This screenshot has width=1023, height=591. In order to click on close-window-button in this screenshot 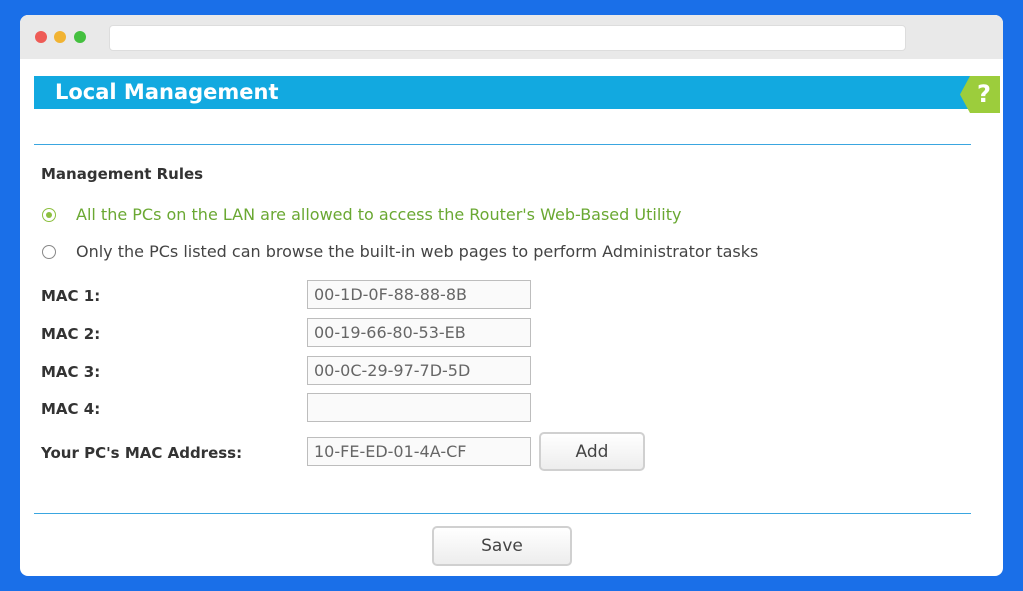, I will do `click(41, 37)`.